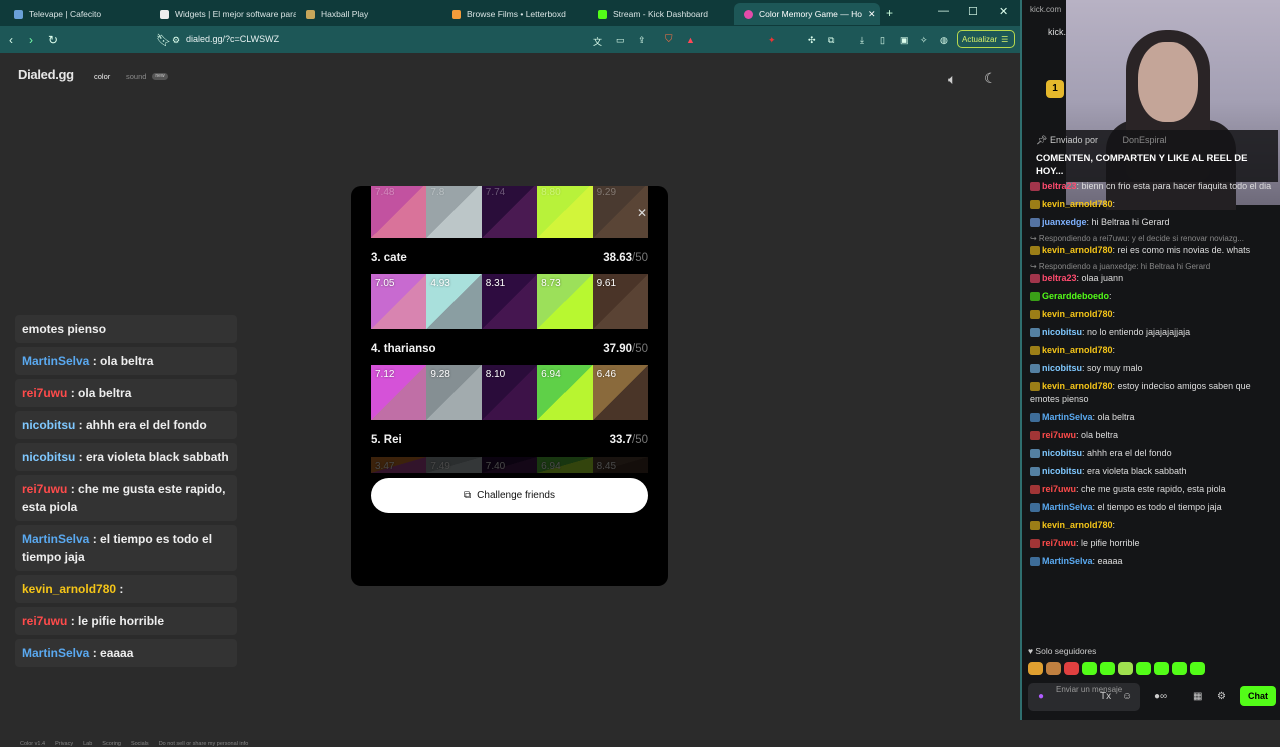 This screenshot has height=747, width=1280. Describe the element at coordinates (565, 465) in the screenshot. I see `color-swatch: 6.94` at that location.